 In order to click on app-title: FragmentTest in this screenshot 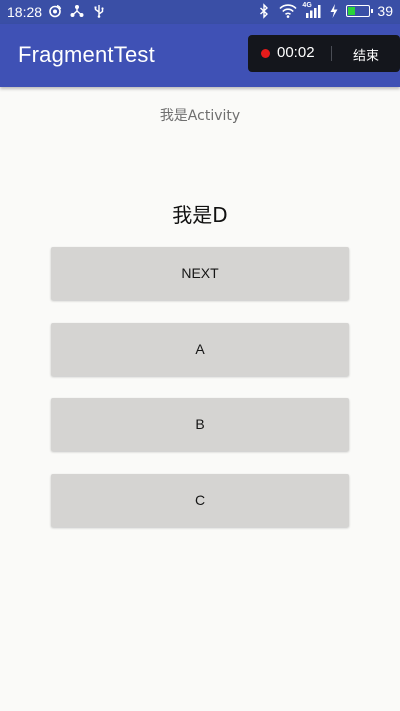, I will do `click(86, 54)`.